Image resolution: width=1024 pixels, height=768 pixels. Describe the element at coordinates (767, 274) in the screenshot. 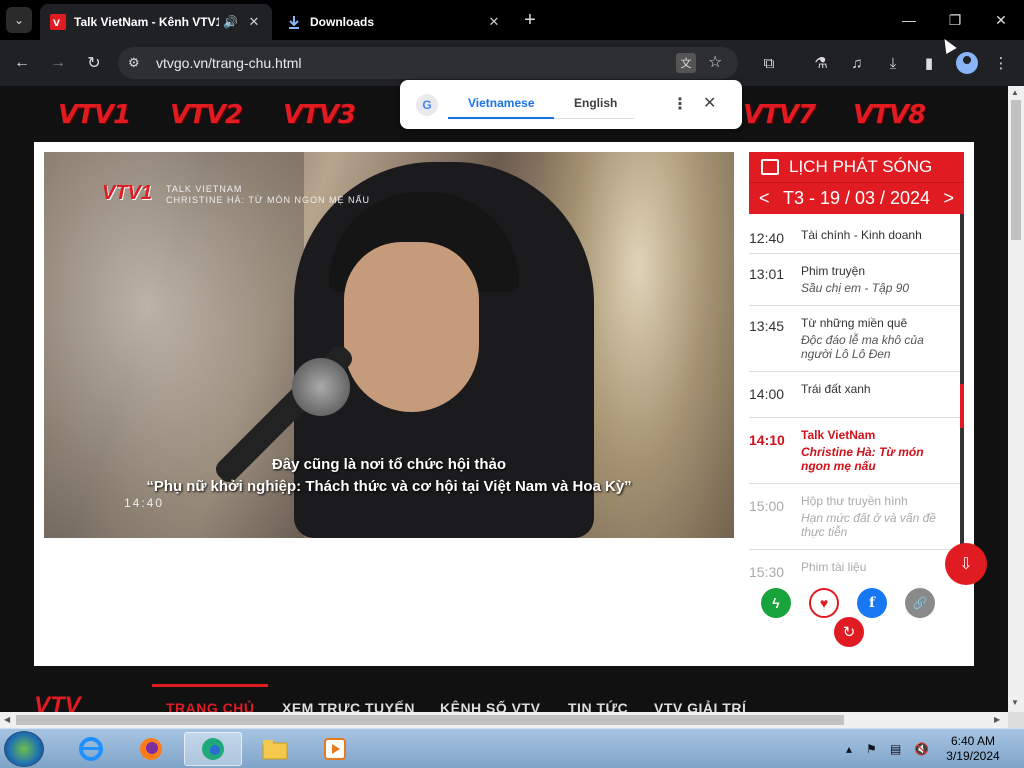

I see `schedule-time: 13:01` at that location.